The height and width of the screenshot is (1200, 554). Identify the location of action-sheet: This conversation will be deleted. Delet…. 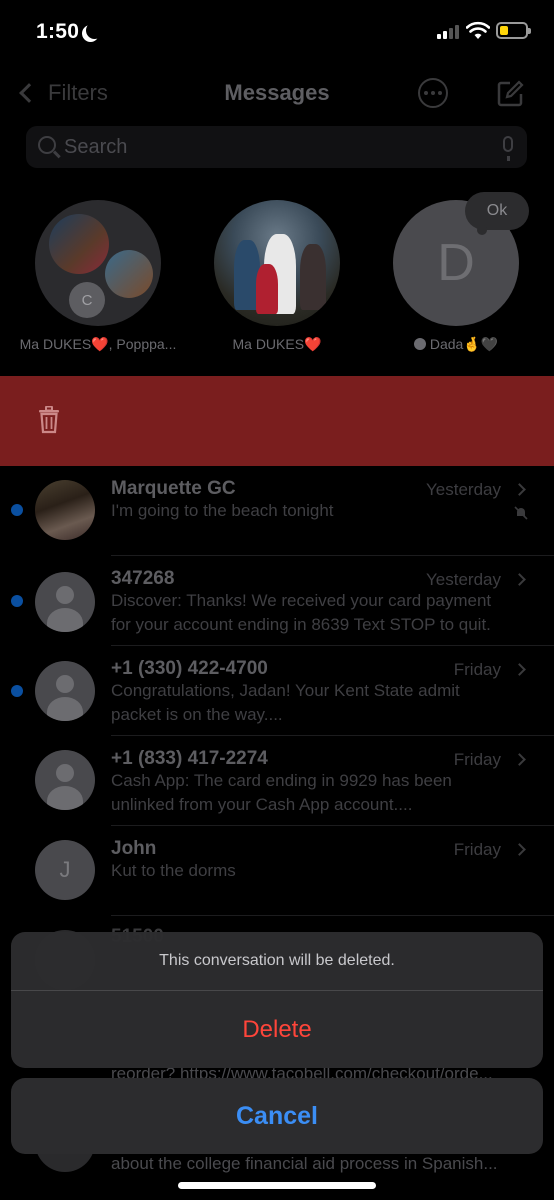
(277, 1000).